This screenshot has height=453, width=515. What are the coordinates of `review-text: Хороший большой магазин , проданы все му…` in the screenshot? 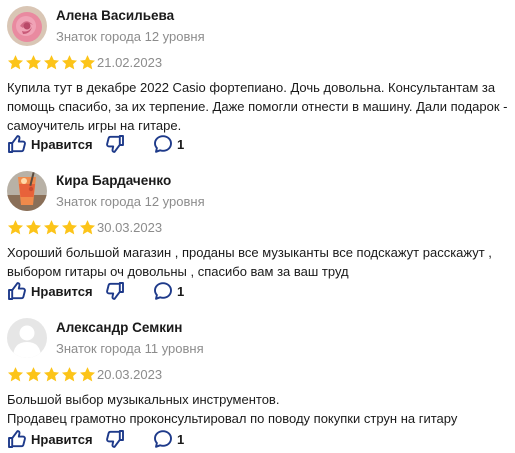 It's located at (249, 262).